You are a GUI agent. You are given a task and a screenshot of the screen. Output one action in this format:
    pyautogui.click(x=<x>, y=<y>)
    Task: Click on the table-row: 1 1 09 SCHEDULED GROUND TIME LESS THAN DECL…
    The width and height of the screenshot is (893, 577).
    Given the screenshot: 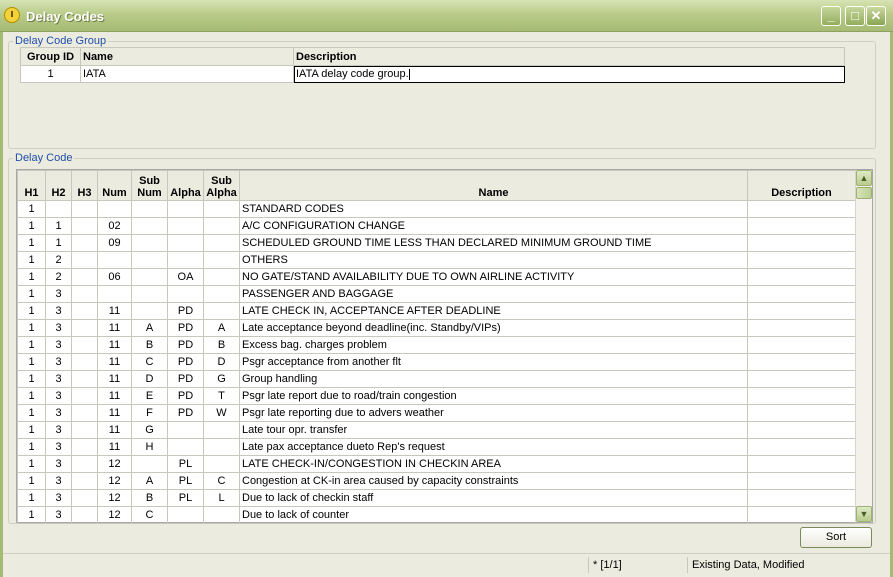 What is the action you would take?
    pyautogui.click(x=436, y=243)
    